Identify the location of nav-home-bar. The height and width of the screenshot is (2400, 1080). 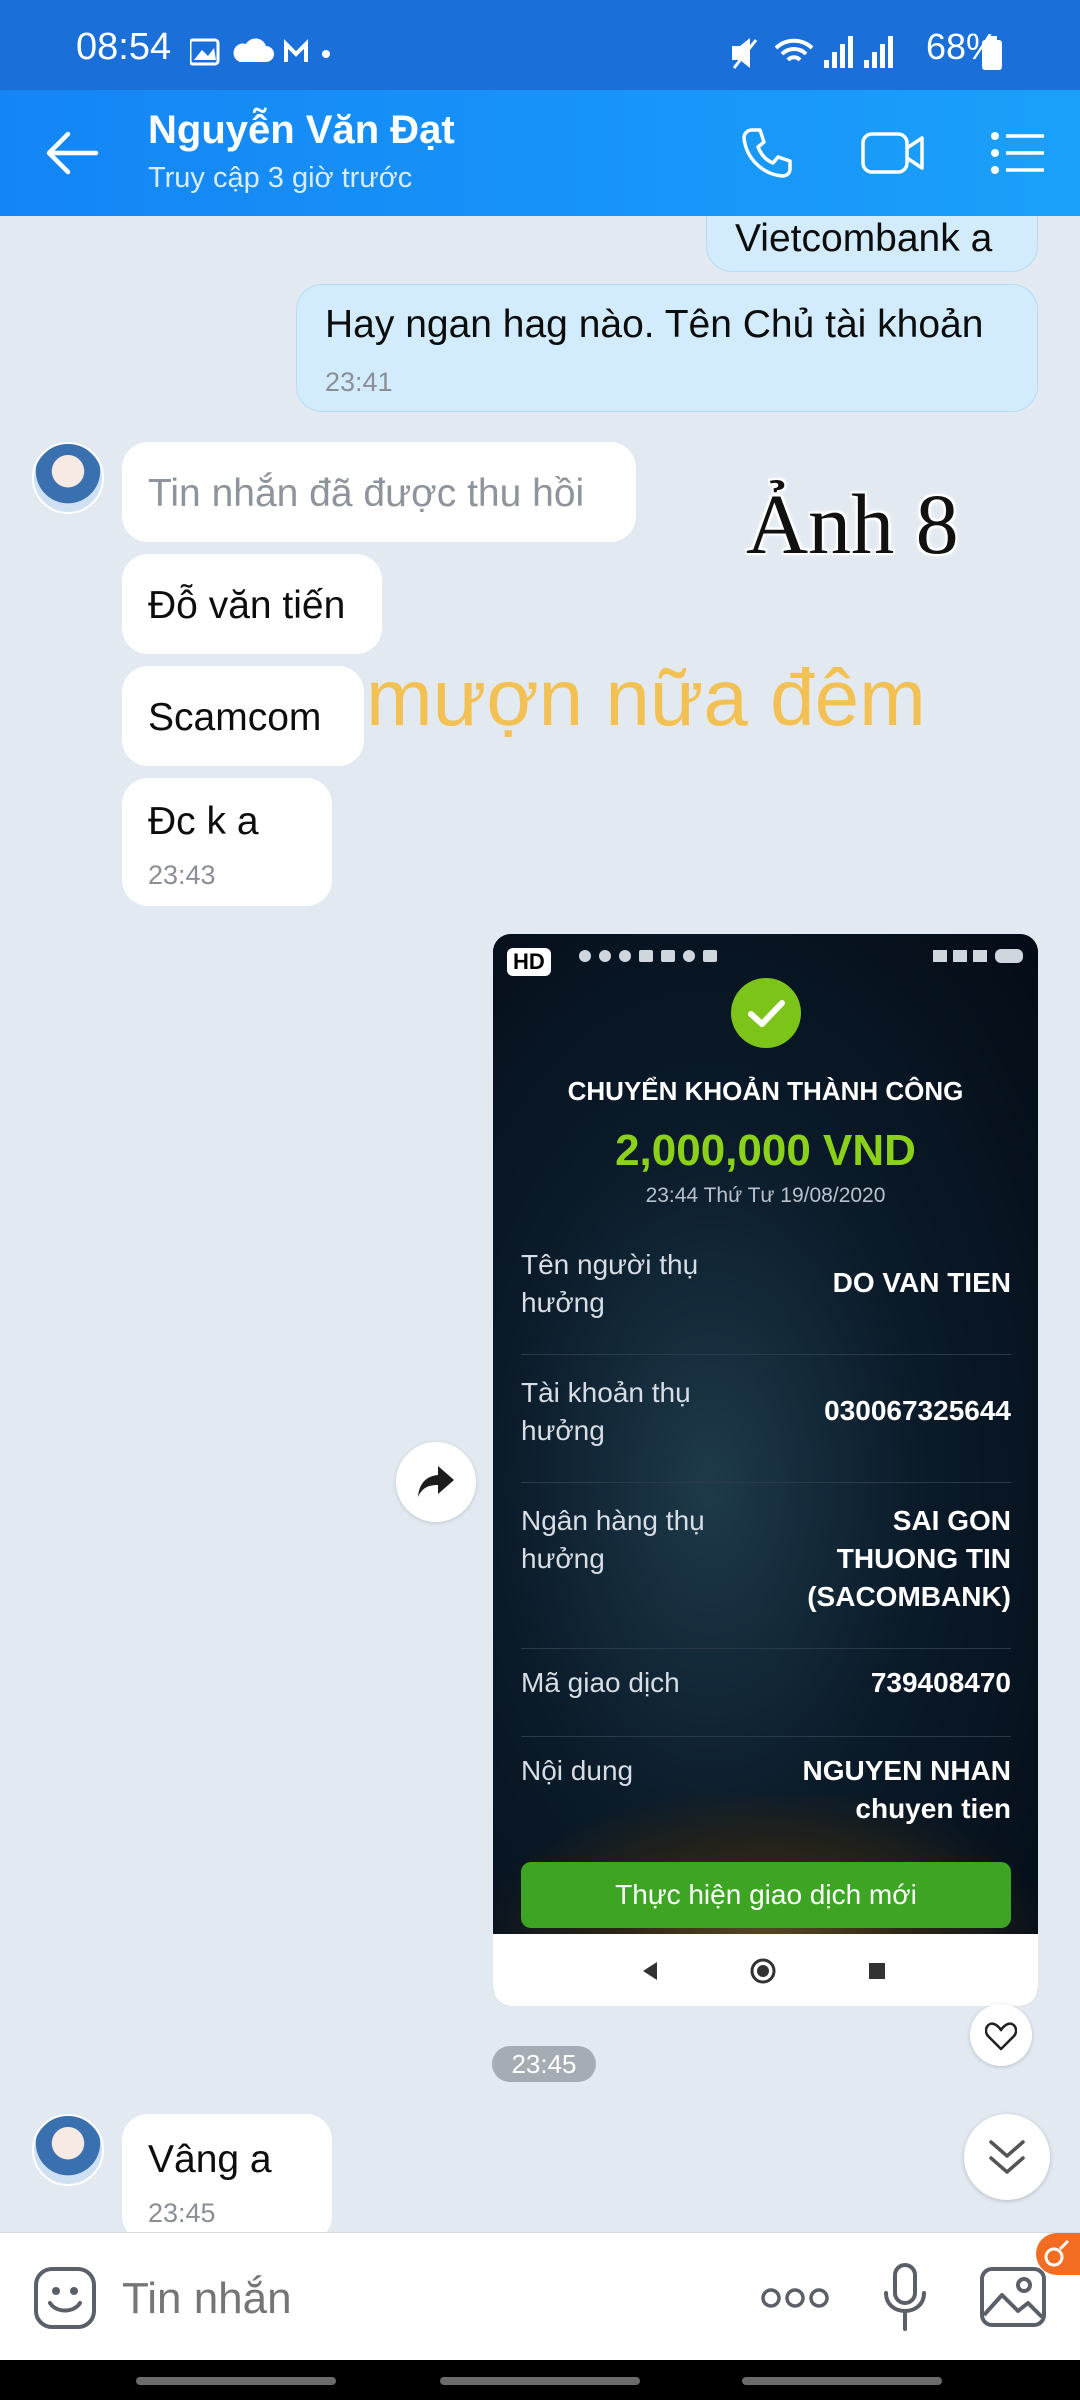
(540, 2381).